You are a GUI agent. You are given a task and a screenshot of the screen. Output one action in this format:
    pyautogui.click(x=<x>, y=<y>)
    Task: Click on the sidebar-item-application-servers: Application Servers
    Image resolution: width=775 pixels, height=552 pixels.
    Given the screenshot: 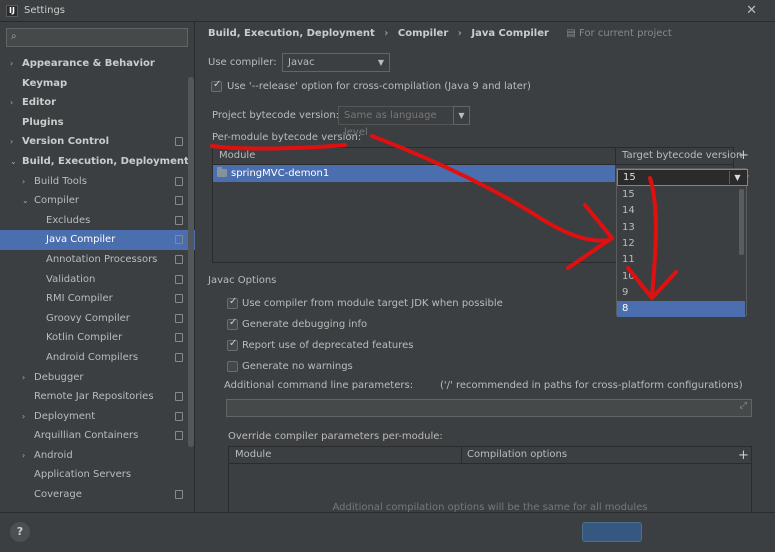 What is the action you would take?
    pyautogui.click(x=97, y=475)
    